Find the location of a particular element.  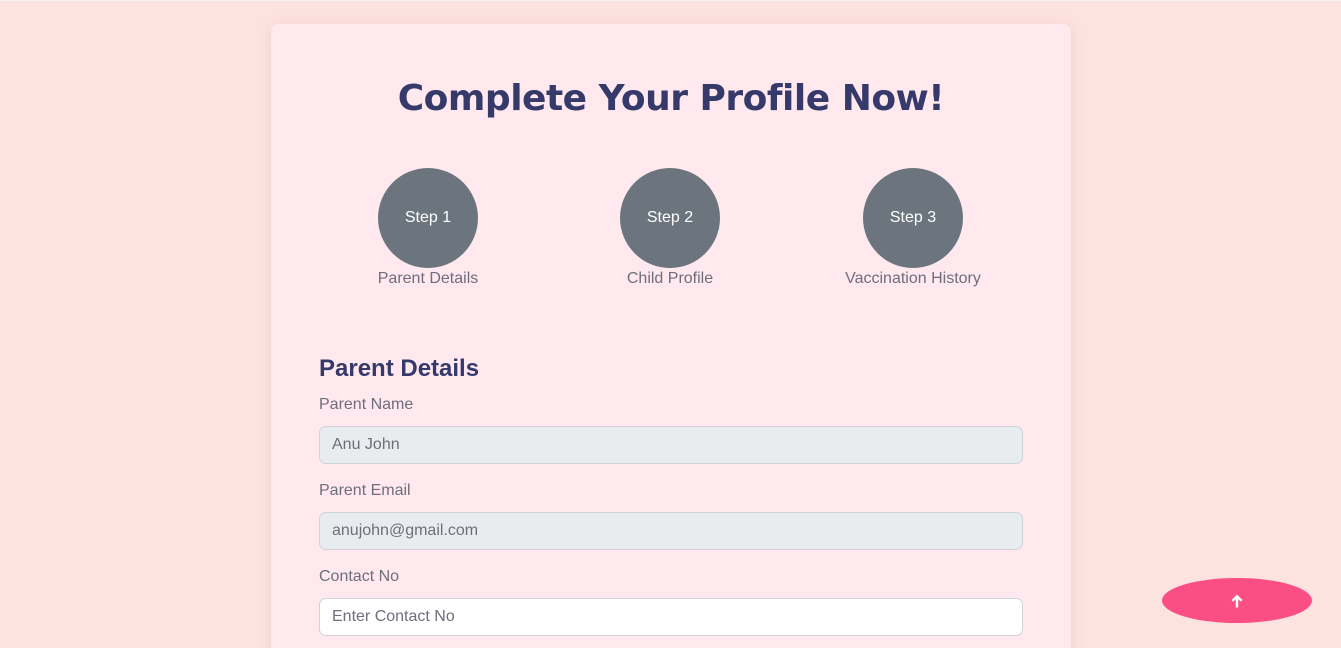

contact-no-label: Contact No is located at coordinates (359, 576).